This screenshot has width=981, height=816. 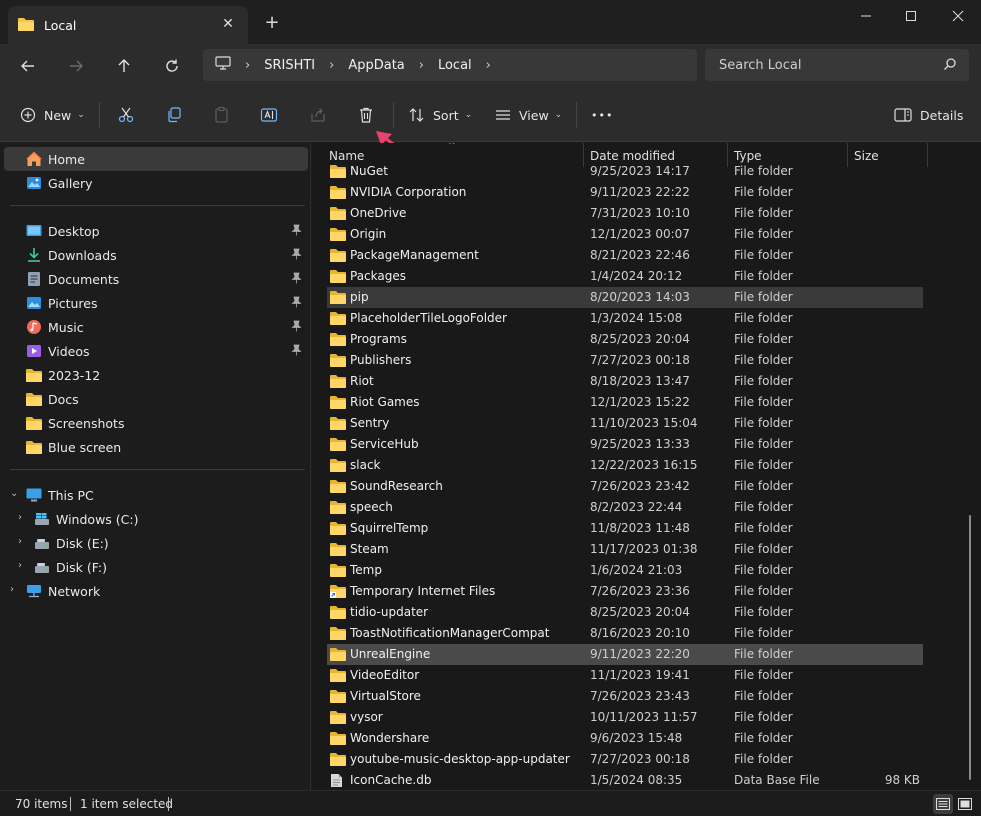 I want to click on file-row: pip 8/20/2023 14:03 File folder, so click(x=625, y=297).